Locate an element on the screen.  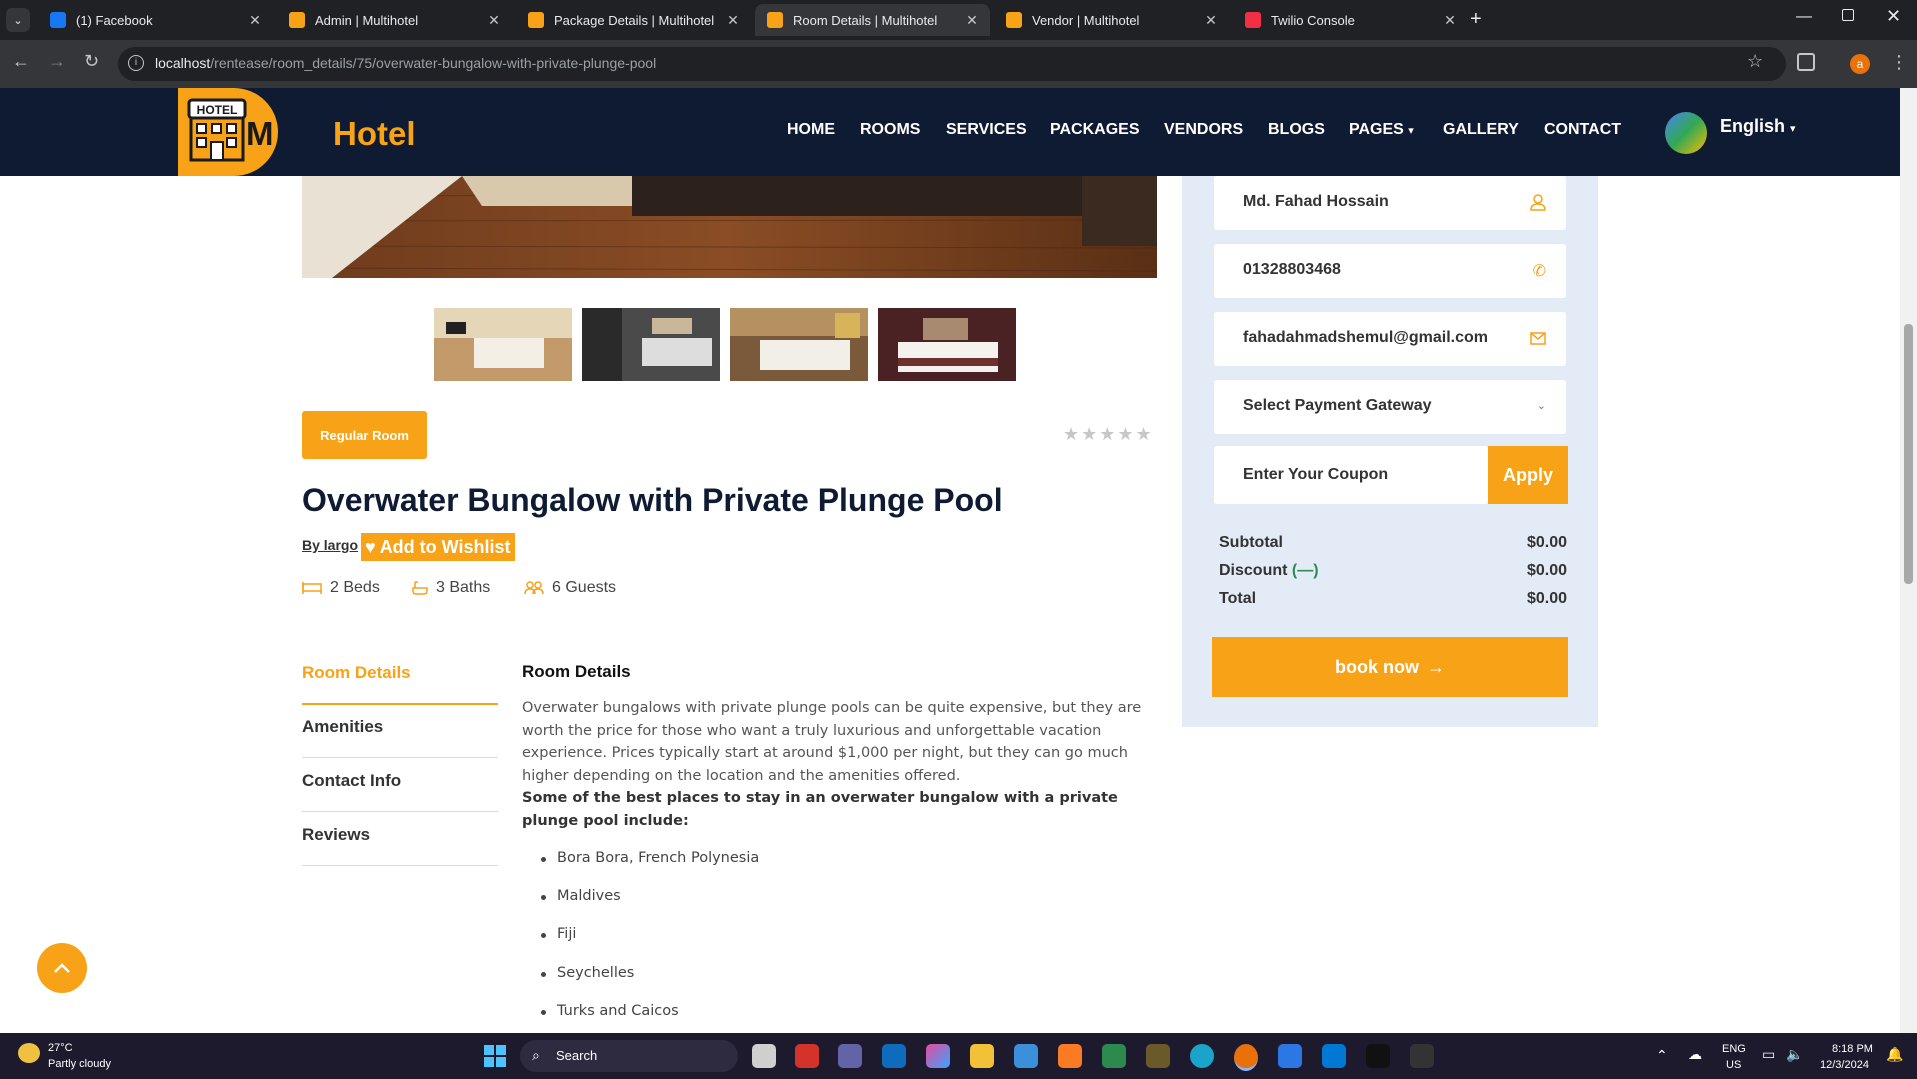
windows-start-icon is located at coordinates (495, 1056).